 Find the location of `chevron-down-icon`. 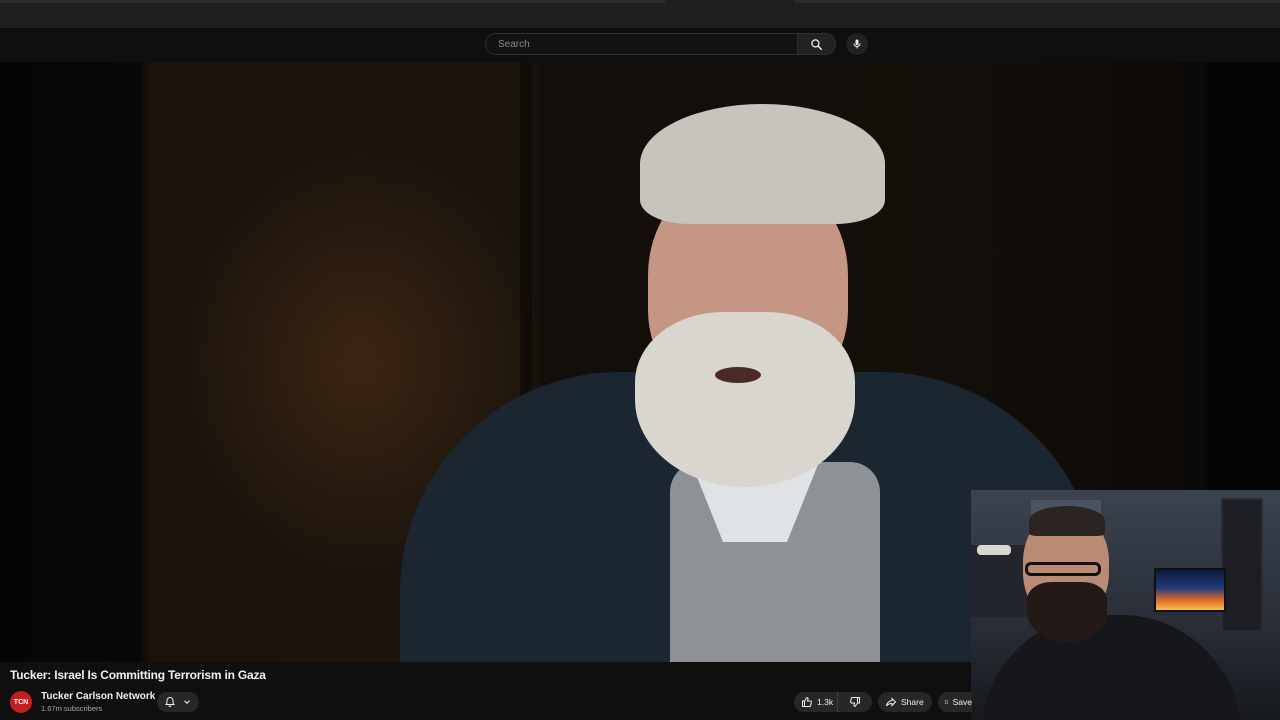

chevron-down-icon is located at coordinates (187, 702).